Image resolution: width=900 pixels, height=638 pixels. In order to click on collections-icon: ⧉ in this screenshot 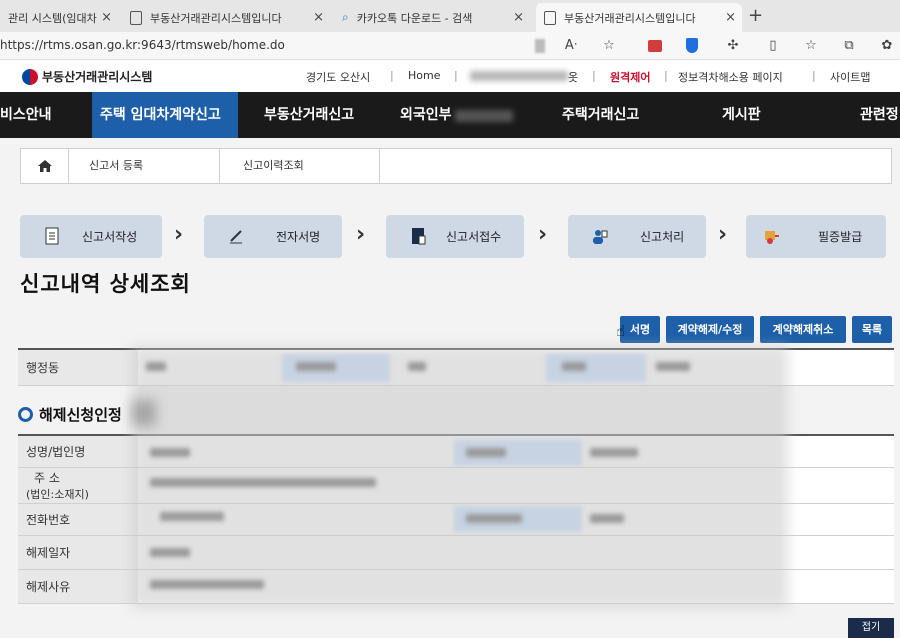, I will do `click(849, 45)`.